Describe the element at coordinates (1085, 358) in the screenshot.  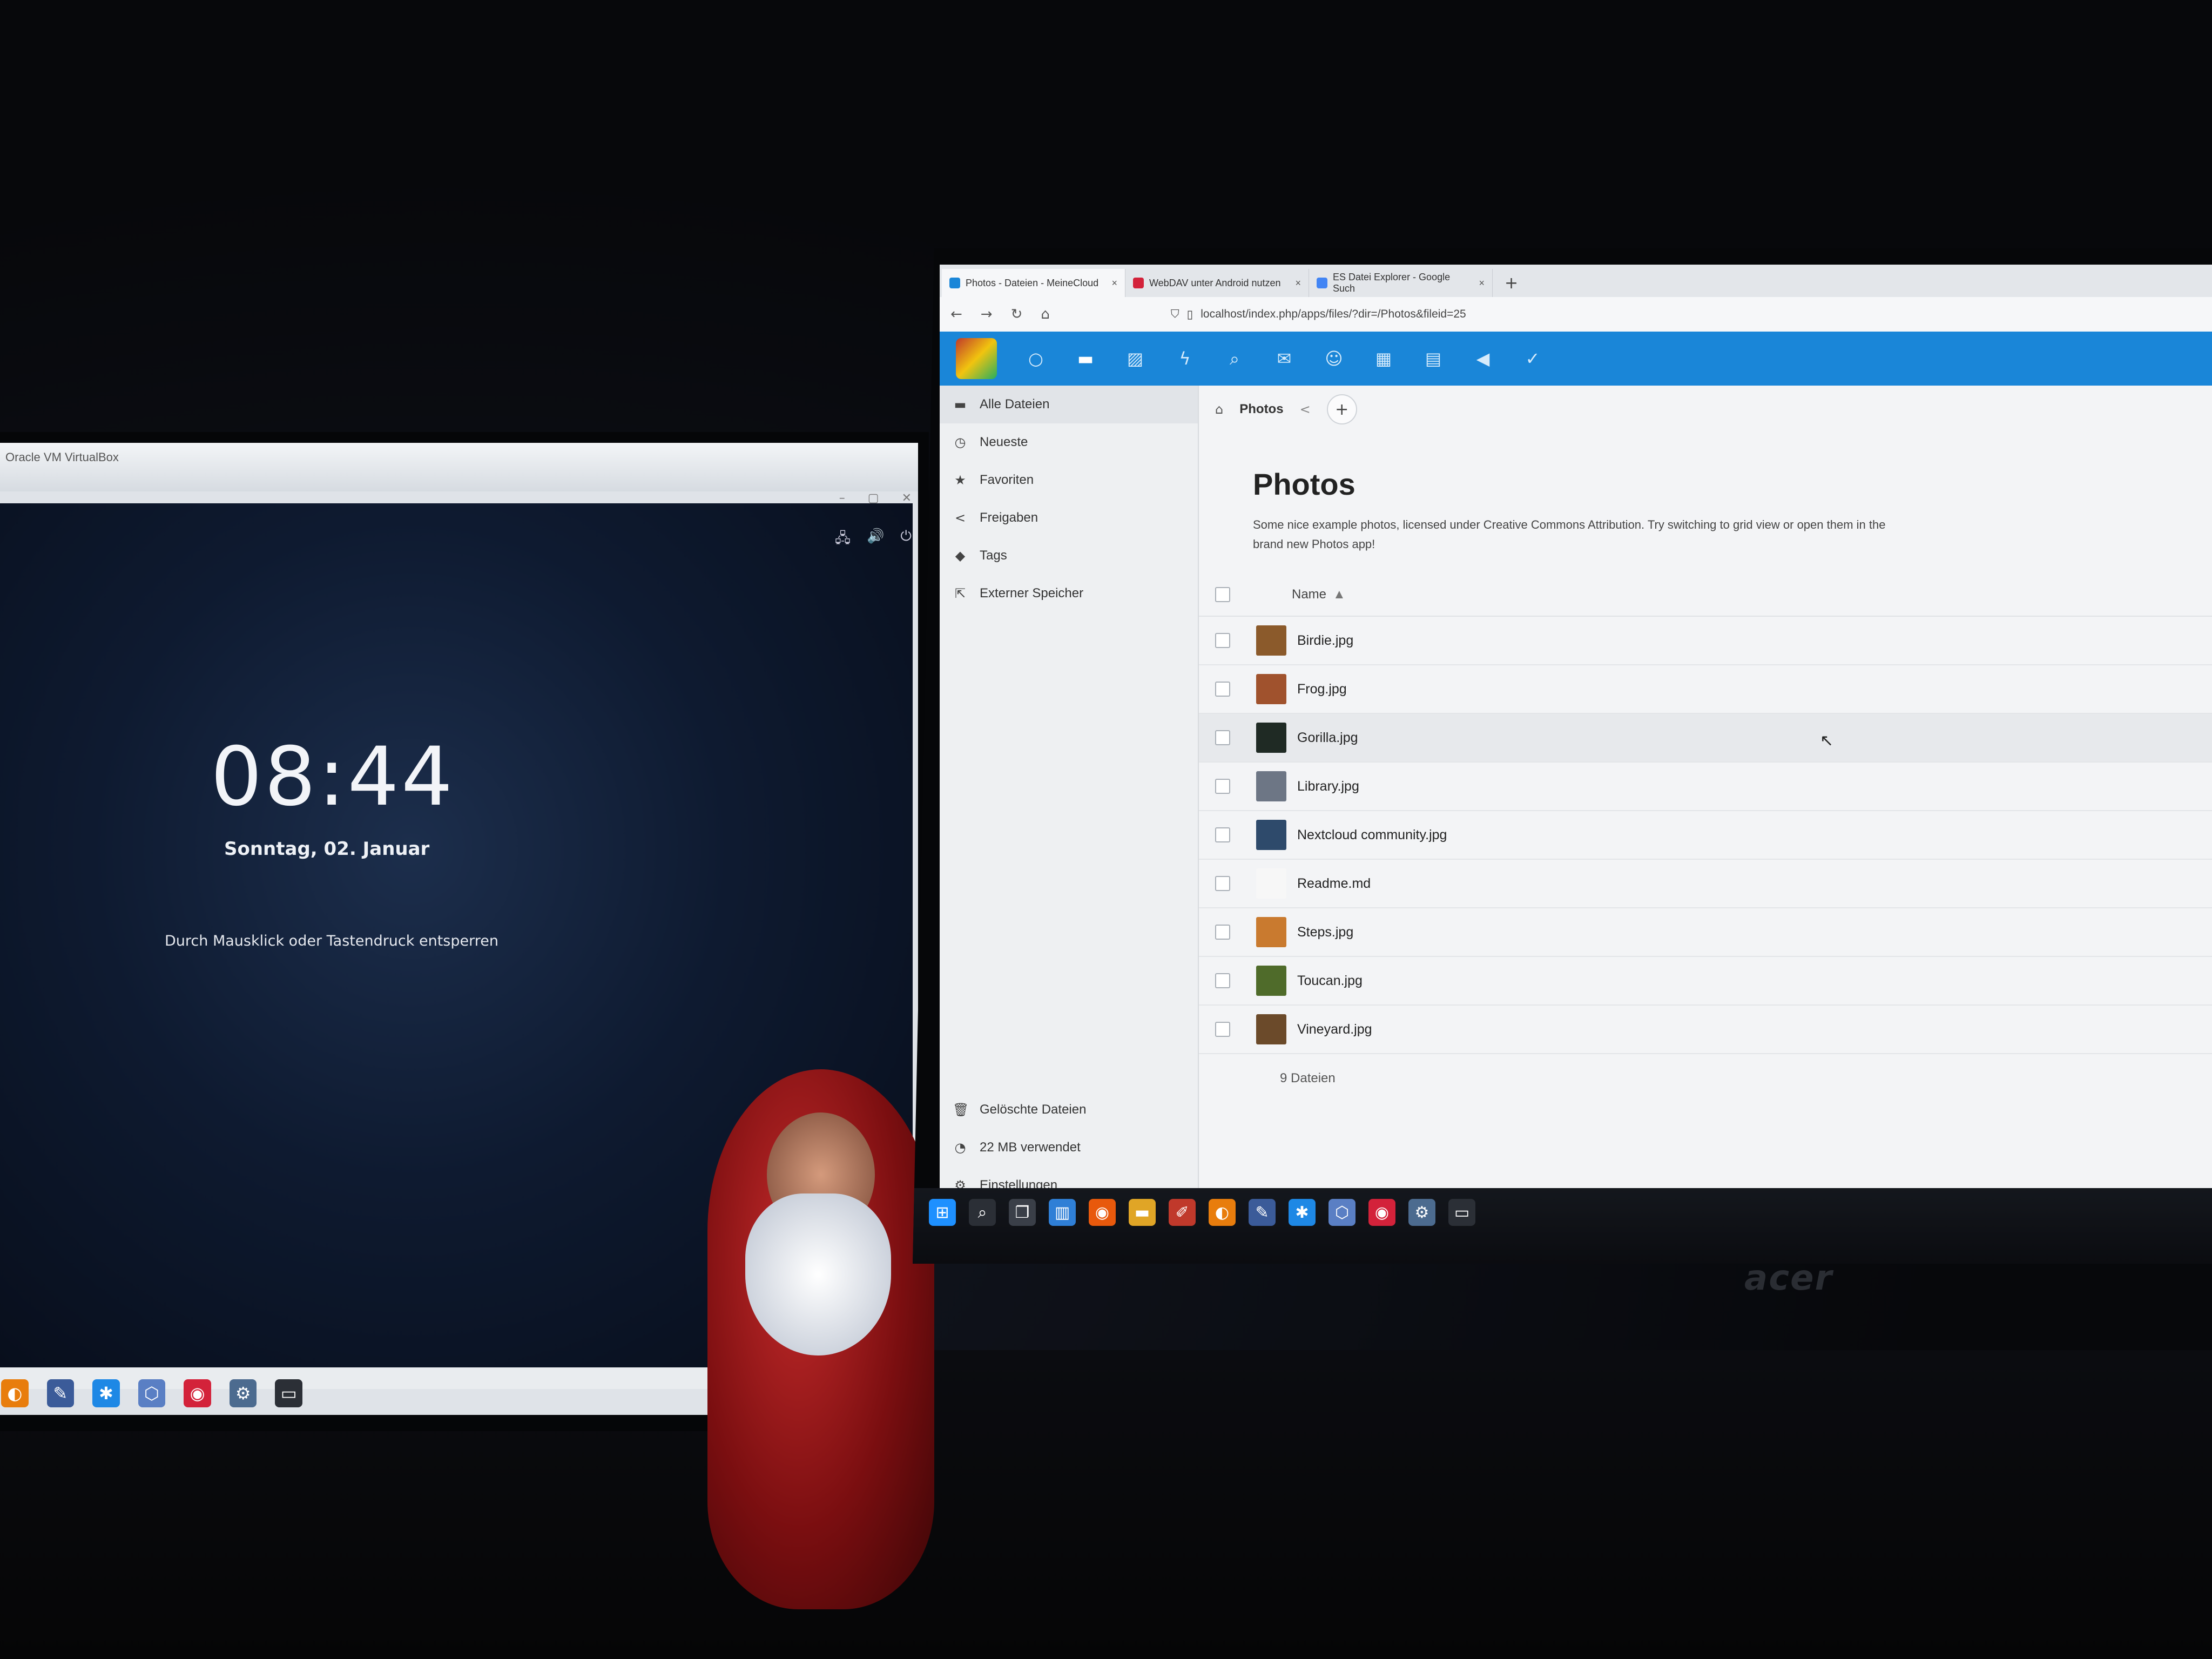
I see `files-app-icon: ▬` at that location.